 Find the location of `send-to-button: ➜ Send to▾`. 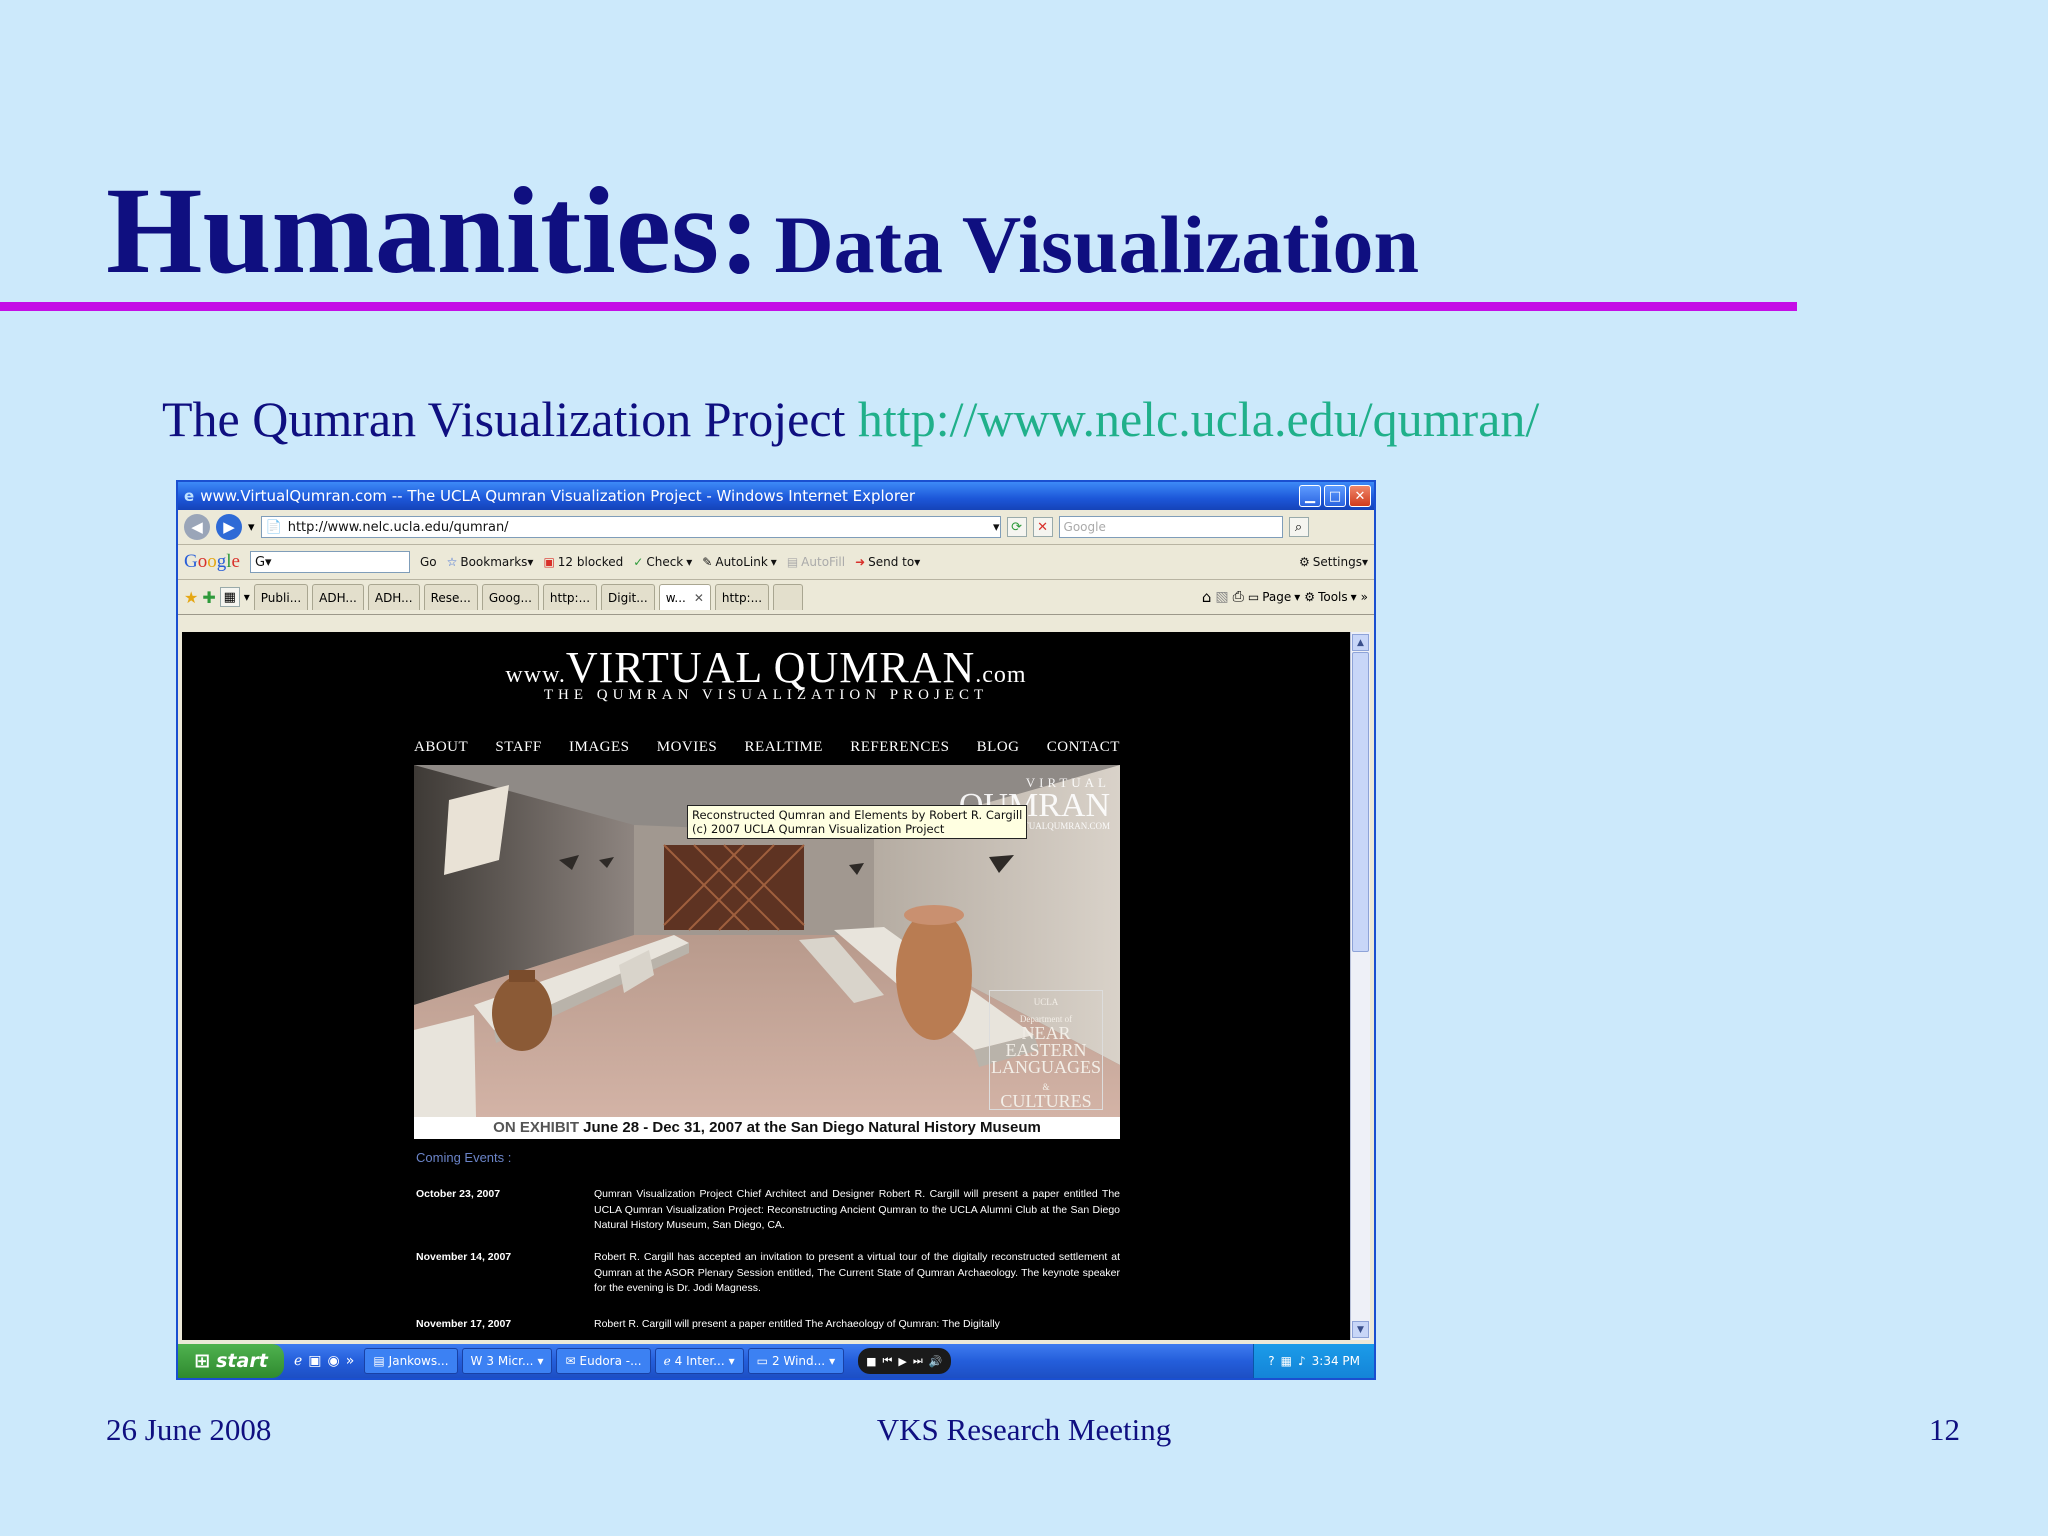

send-to-button: ➜ Send to▾ is located at coordinates (887, 562).